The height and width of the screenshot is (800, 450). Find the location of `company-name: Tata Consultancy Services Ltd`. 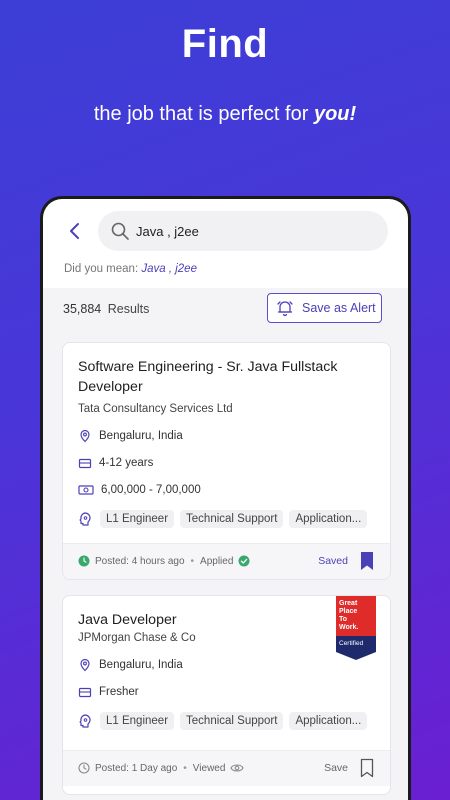

company-name: Tata Consultancy Services Ltd is located at coordinates (155, 409).